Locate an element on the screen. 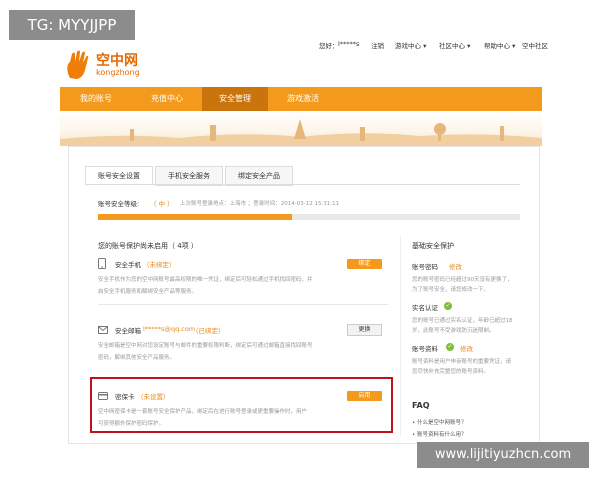 The width and height of the screenshot is (600, 480). tab-account-security-settings: 账号安全设置 is located at coordinates (119, 176).